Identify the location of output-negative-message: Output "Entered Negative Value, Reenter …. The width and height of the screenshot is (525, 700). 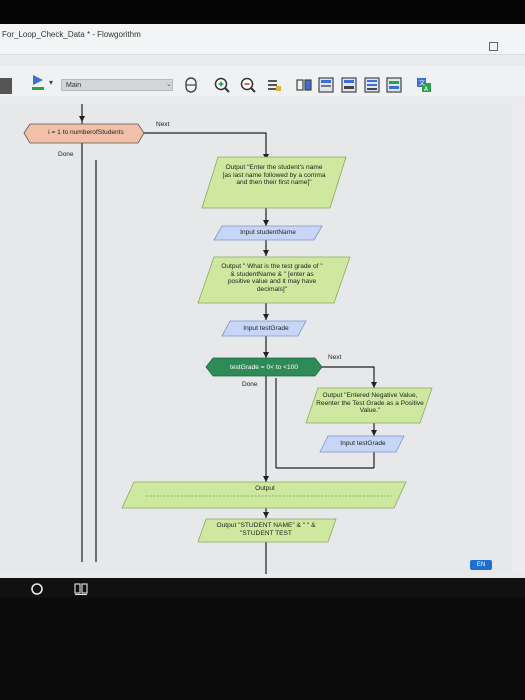
(370, 403).